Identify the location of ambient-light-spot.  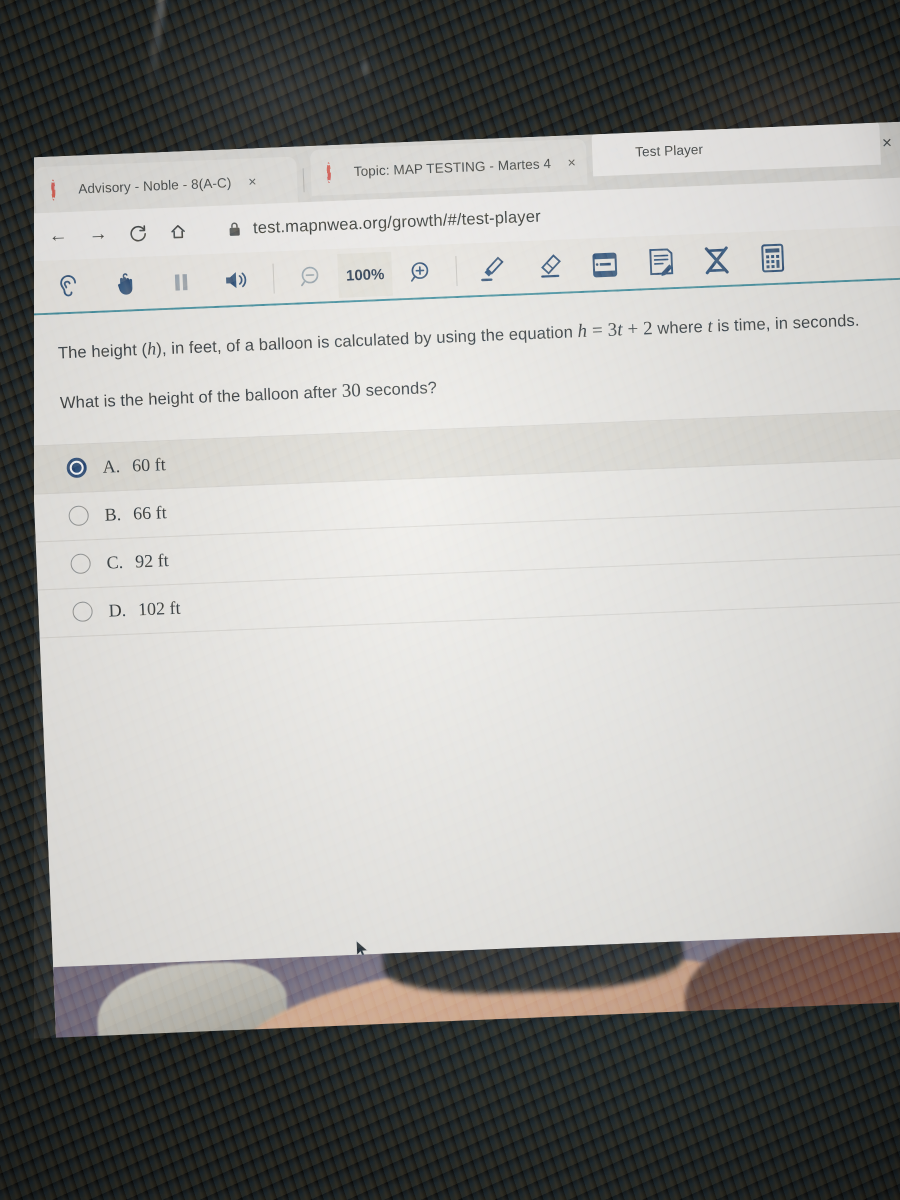
(365, 68).